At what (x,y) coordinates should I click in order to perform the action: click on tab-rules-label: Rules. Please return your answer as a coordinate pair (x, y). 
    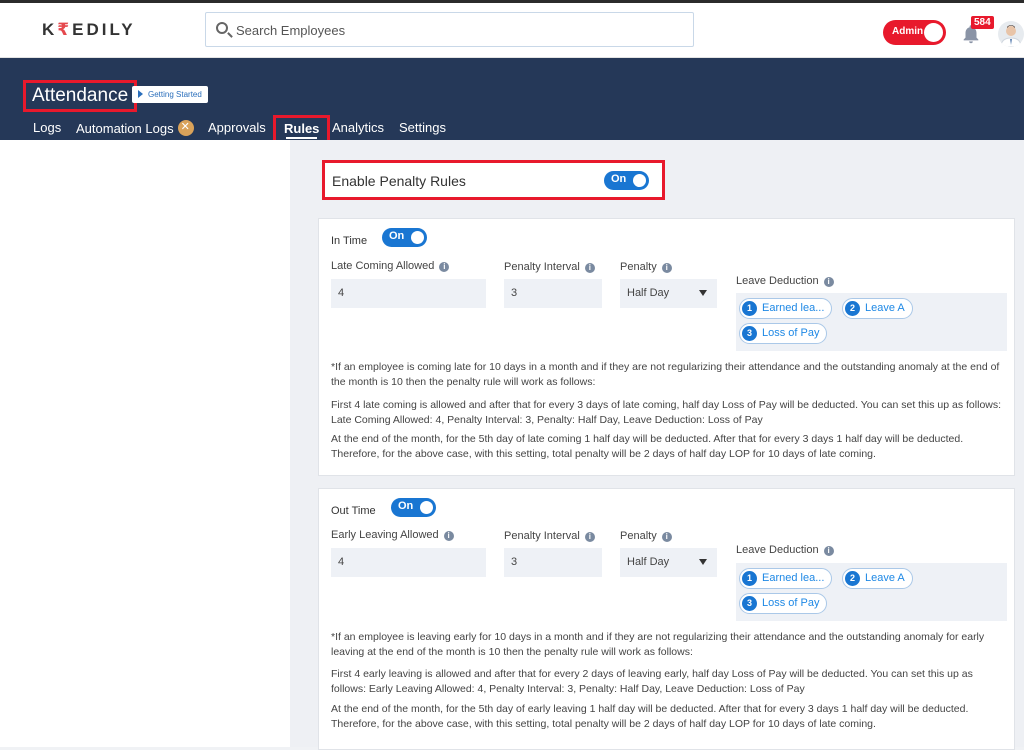
    Looking at the image, I should click on (302, 128).